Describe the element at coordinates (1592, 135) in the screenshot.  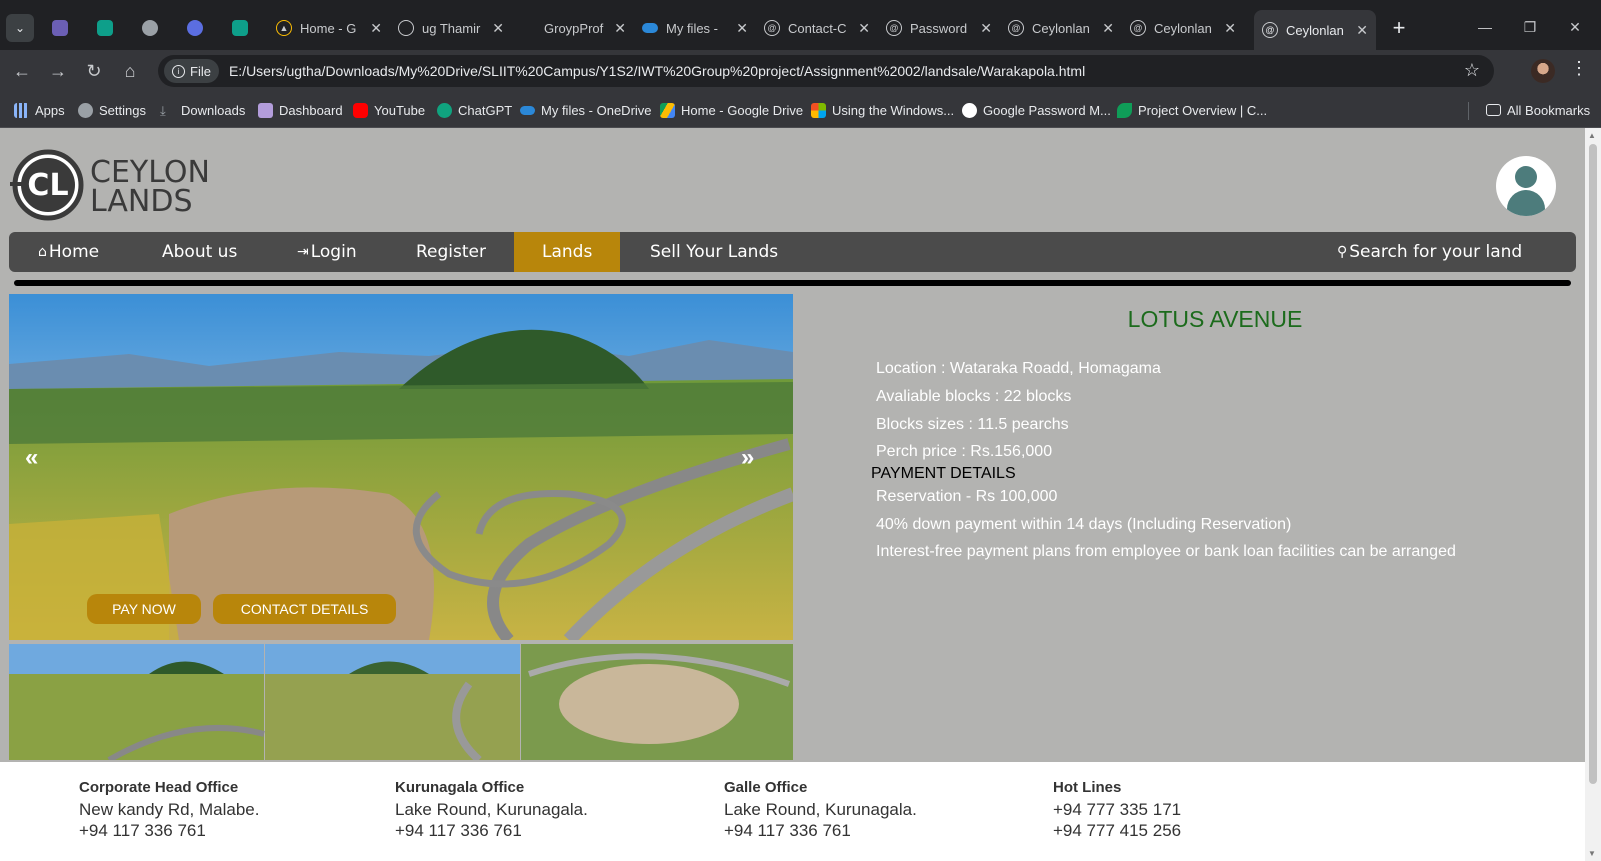
I see `scroll-up-icon: ▲` at that location.